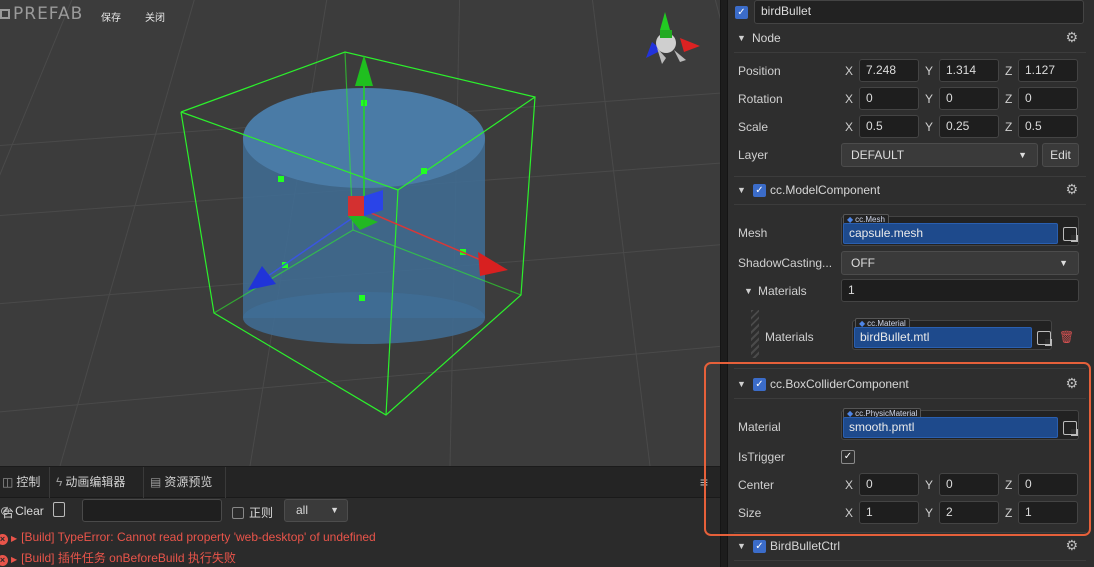 The image size is (1094, 567). What do you see at coordinates (889, 98) in the screenshot?
I see `rotation-x-field: 0` at bounding box center [889, 98].